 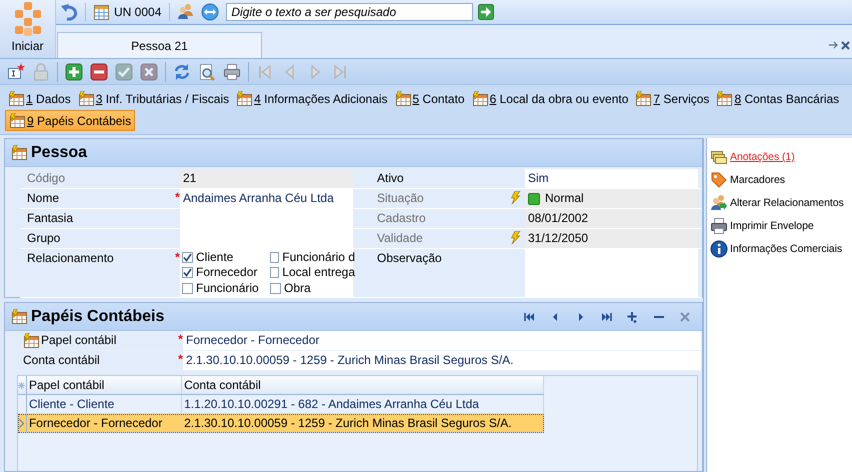 What do you see at coordinates (607, 316) in the screenshot?
I see `last-icon` at bounding box center [607, 316].